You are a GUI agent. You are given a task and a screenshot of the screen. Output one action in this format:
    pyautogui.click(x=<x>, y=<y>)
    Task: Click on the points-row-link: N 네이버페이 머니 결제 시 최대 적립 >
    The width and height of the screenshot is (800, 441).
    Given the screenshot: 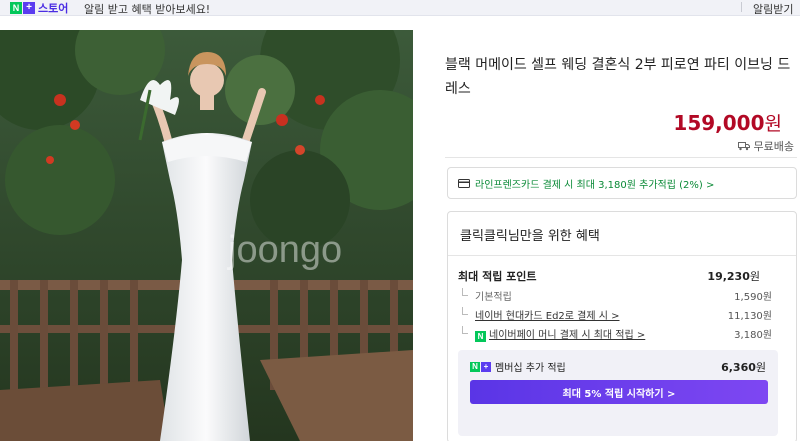 What is the action you would take?
    pyautogui.click(x=560, y=334)
    